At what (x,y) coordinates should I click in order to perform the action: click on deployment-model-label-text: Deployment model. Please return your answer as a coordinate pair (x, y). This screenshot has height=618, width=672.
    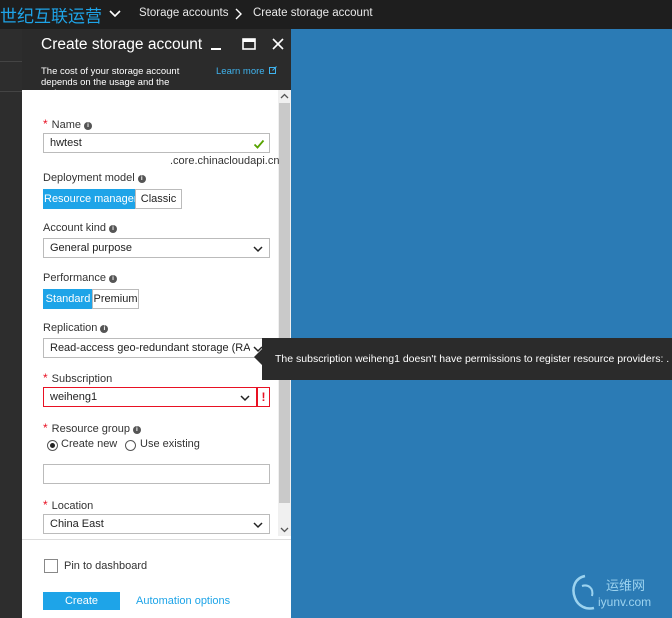
    Looking at the image, I should click on (89, 178).